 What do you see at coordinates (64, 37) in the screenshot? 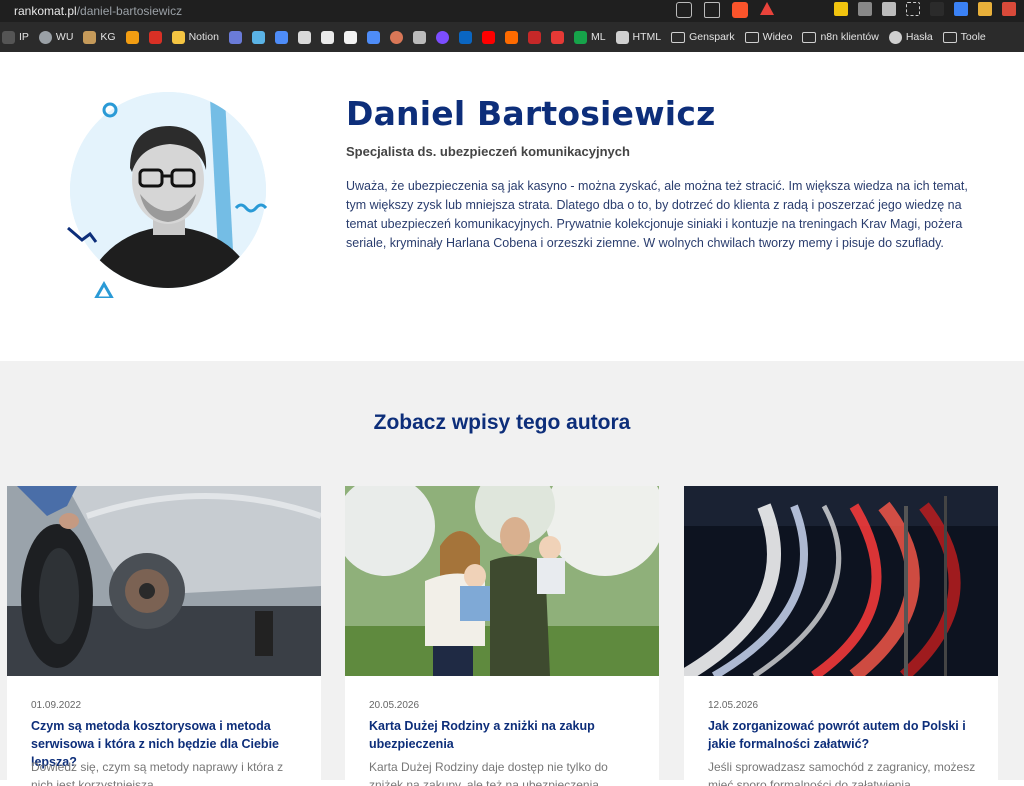
I see `bookmark-label: WU` at bounding box center [64, 37].